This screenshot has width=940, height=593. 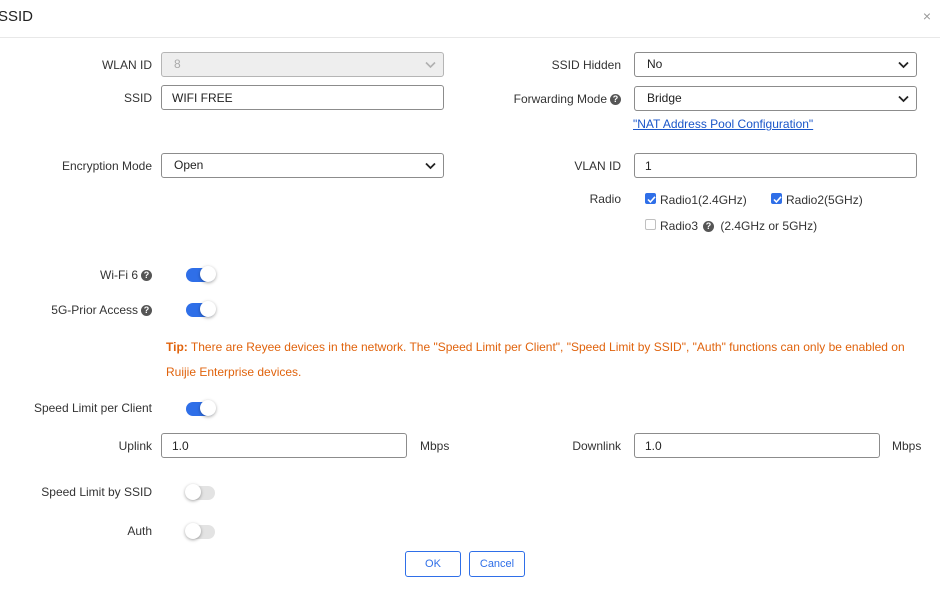 What do you see at coordinates (106, 166) in the screenshot?
I see `encryption-mode-label: Encryption Mode` at bounding box center [106, 166].